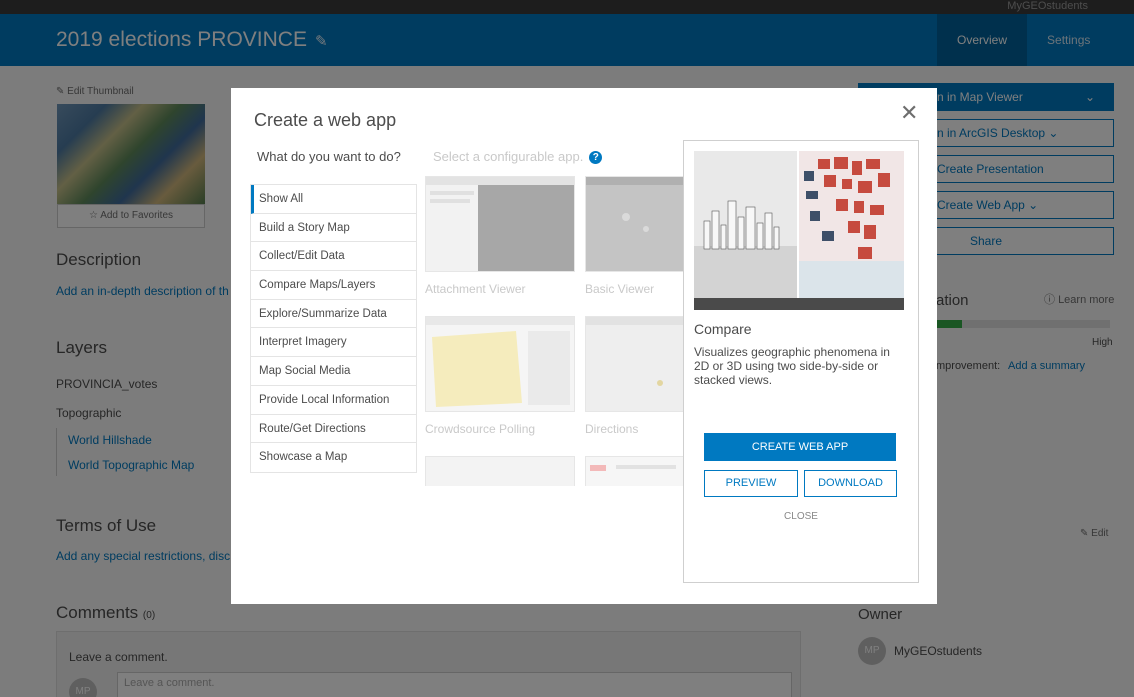 The width and height of the screenshot is (1134, 697). Describe the element at coordinates (333, 371) in the screenshot. I see `category-map-social-media: Map Social Media` at that location.